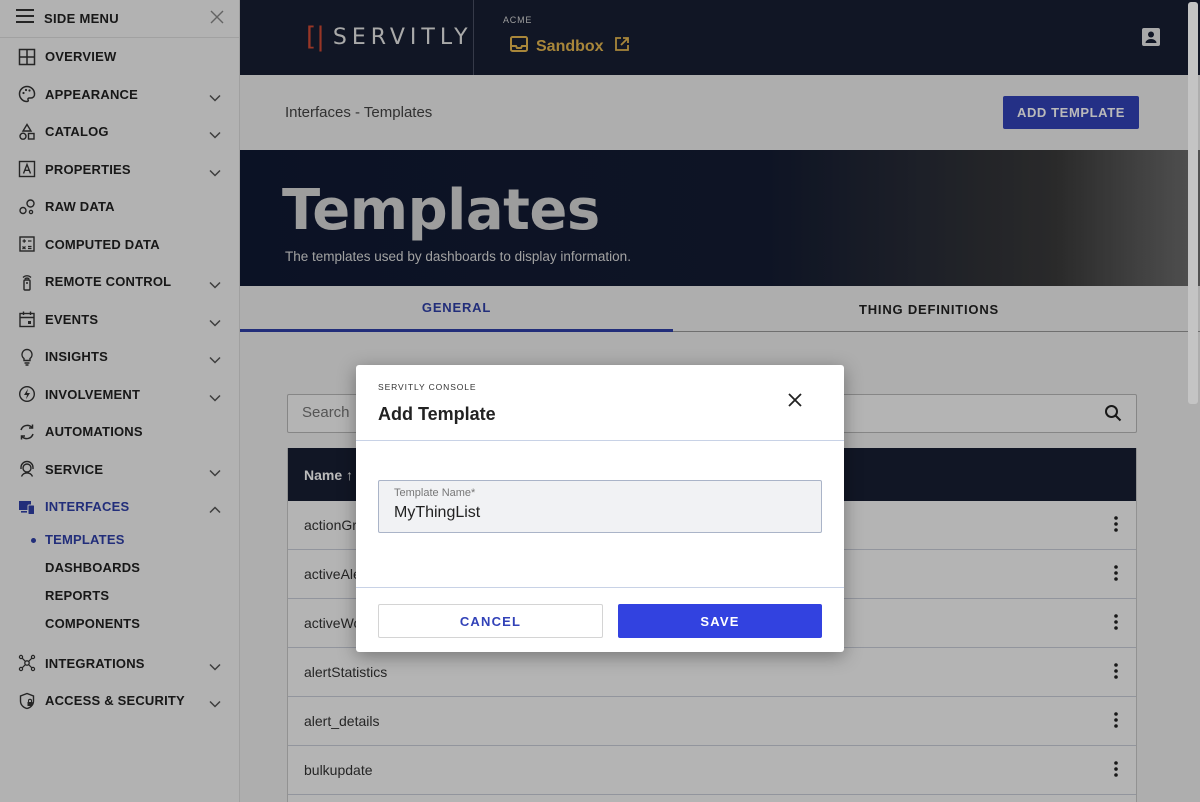 This screenshot has height=802, width=1200. What do you see at coordinates (437, 414) in the screenshot?
I see `dialog-title: Add Template` at bounding box center [437, 414].